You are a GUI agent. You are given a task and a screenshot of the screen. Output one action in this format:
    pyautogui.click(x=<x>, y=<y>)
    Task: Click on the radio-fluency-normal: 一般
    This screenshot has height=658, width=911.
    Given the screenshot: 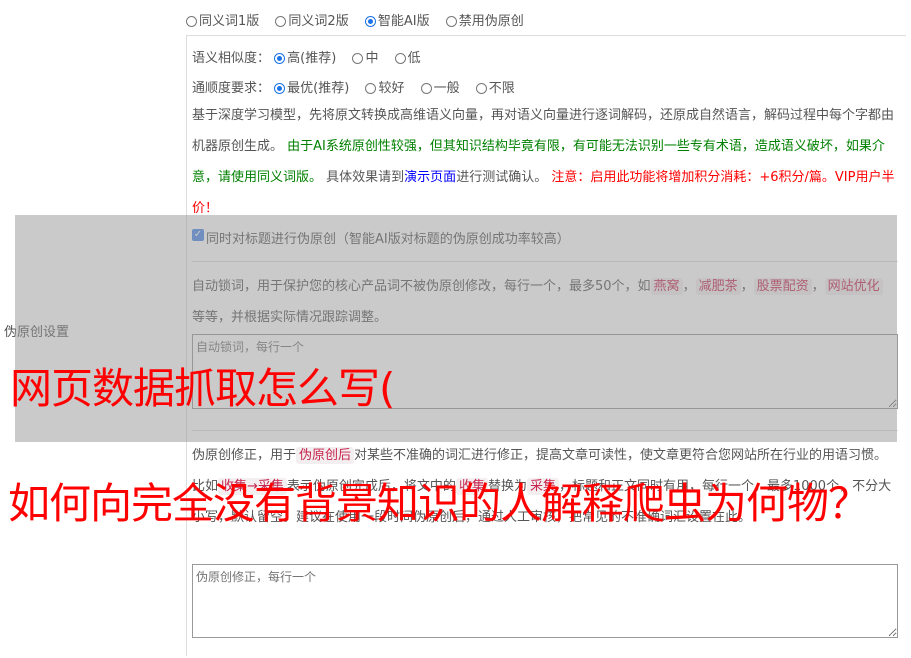 What is the action you would take?
    pyautogui.click(x=440, y=88)
    